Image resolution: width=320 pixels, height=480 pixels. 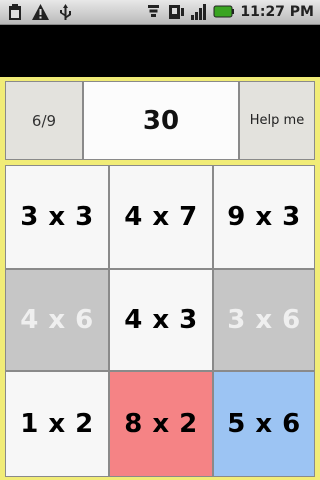 What do you see at coordinates (57, 424) in the screenshot?
I see `tile: 1 x 2` at bounding box center [57, 424].